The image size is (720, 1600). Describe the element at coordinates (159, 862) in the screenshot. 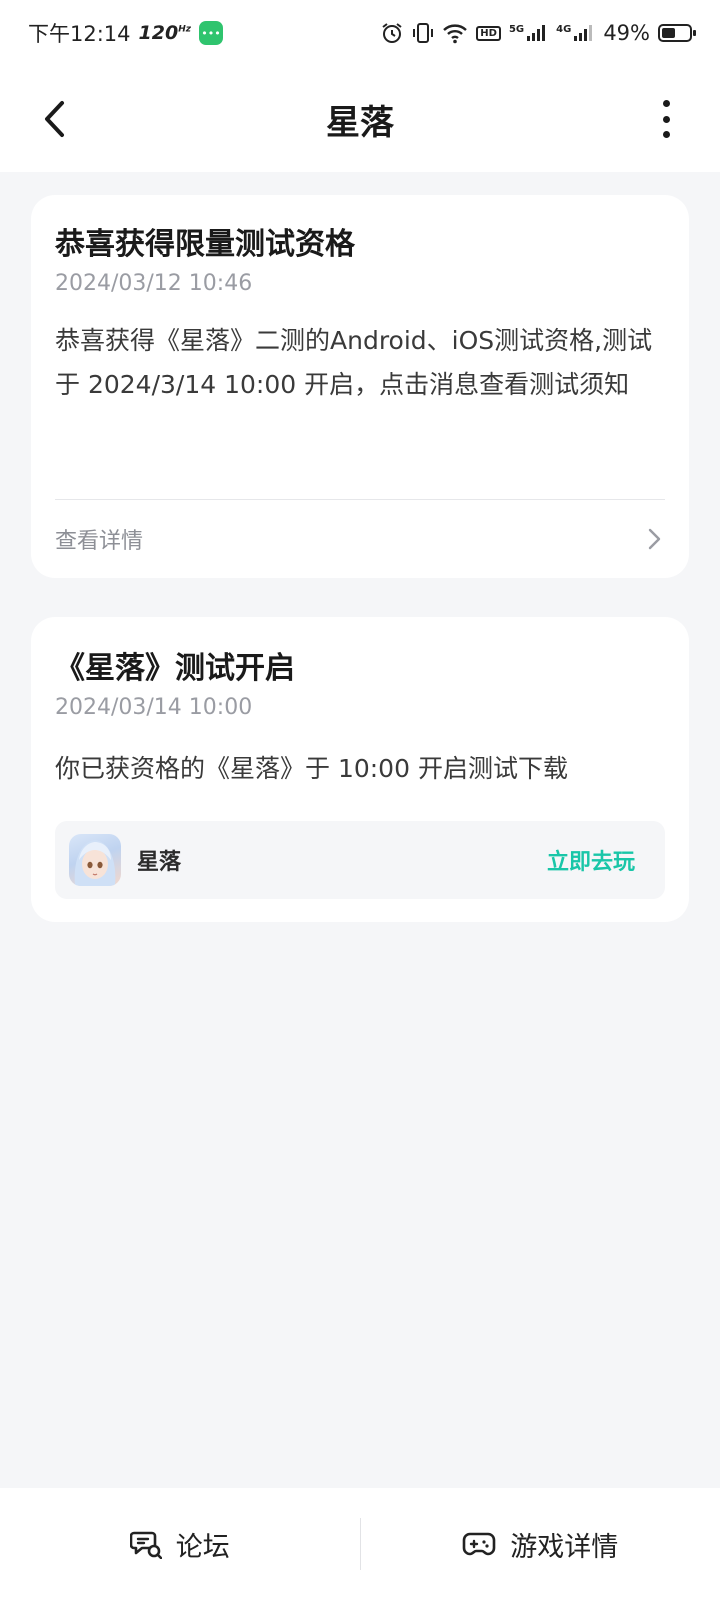

I see `game-name: 星落` at that location.